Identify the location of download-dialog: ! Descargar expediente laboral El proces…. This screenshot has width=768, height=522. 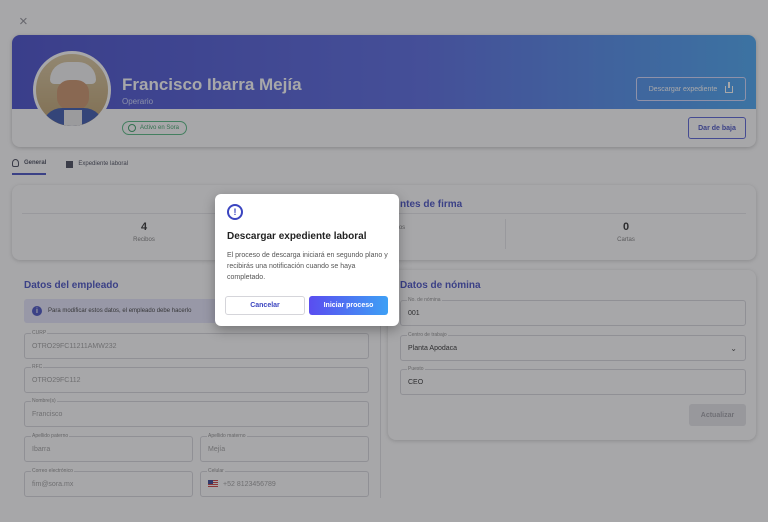
(307, 260).